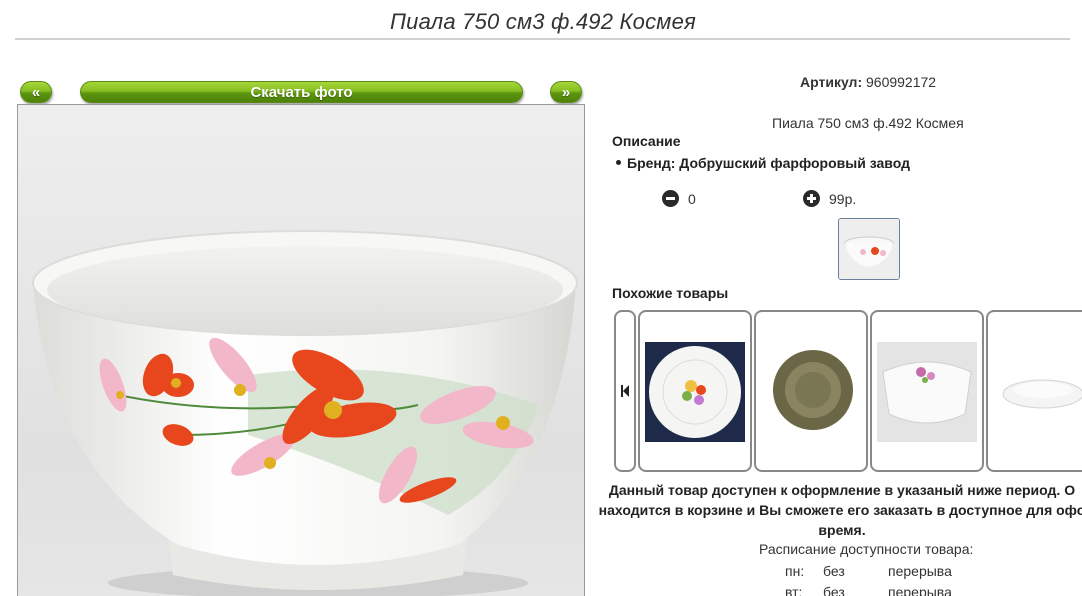 Image resolution: width=1082 pixels, height=596 pixels. I want to click on white-dish-icon, so click(1037, 392).